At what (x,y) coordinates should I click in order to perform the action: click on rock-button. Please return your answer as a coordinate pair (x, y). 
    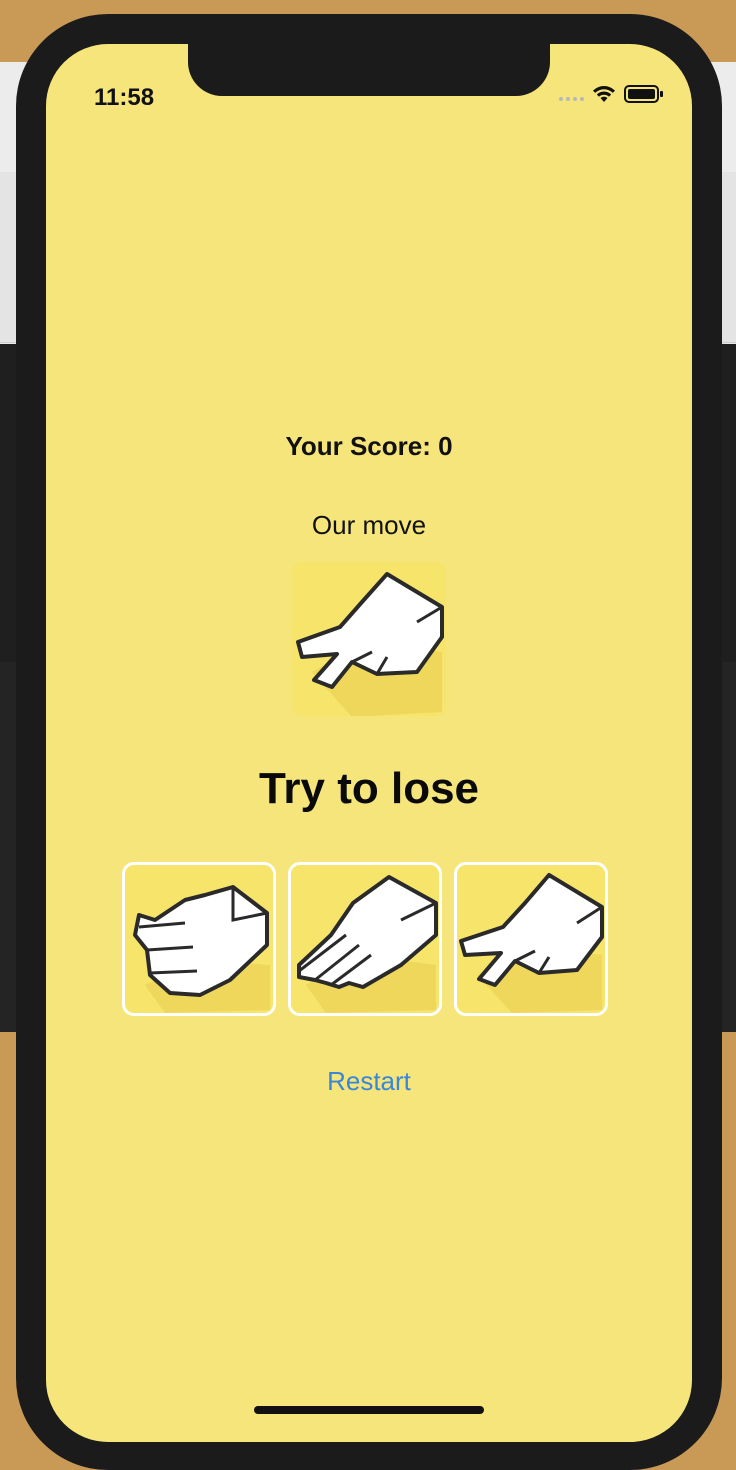
    Looking at the image, I should click on (199, 939).